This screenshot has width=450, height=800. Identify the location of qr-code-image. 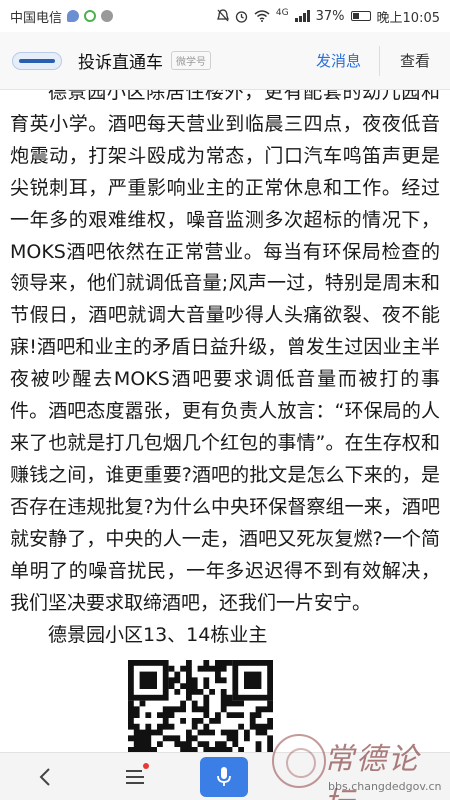
(200, 710).